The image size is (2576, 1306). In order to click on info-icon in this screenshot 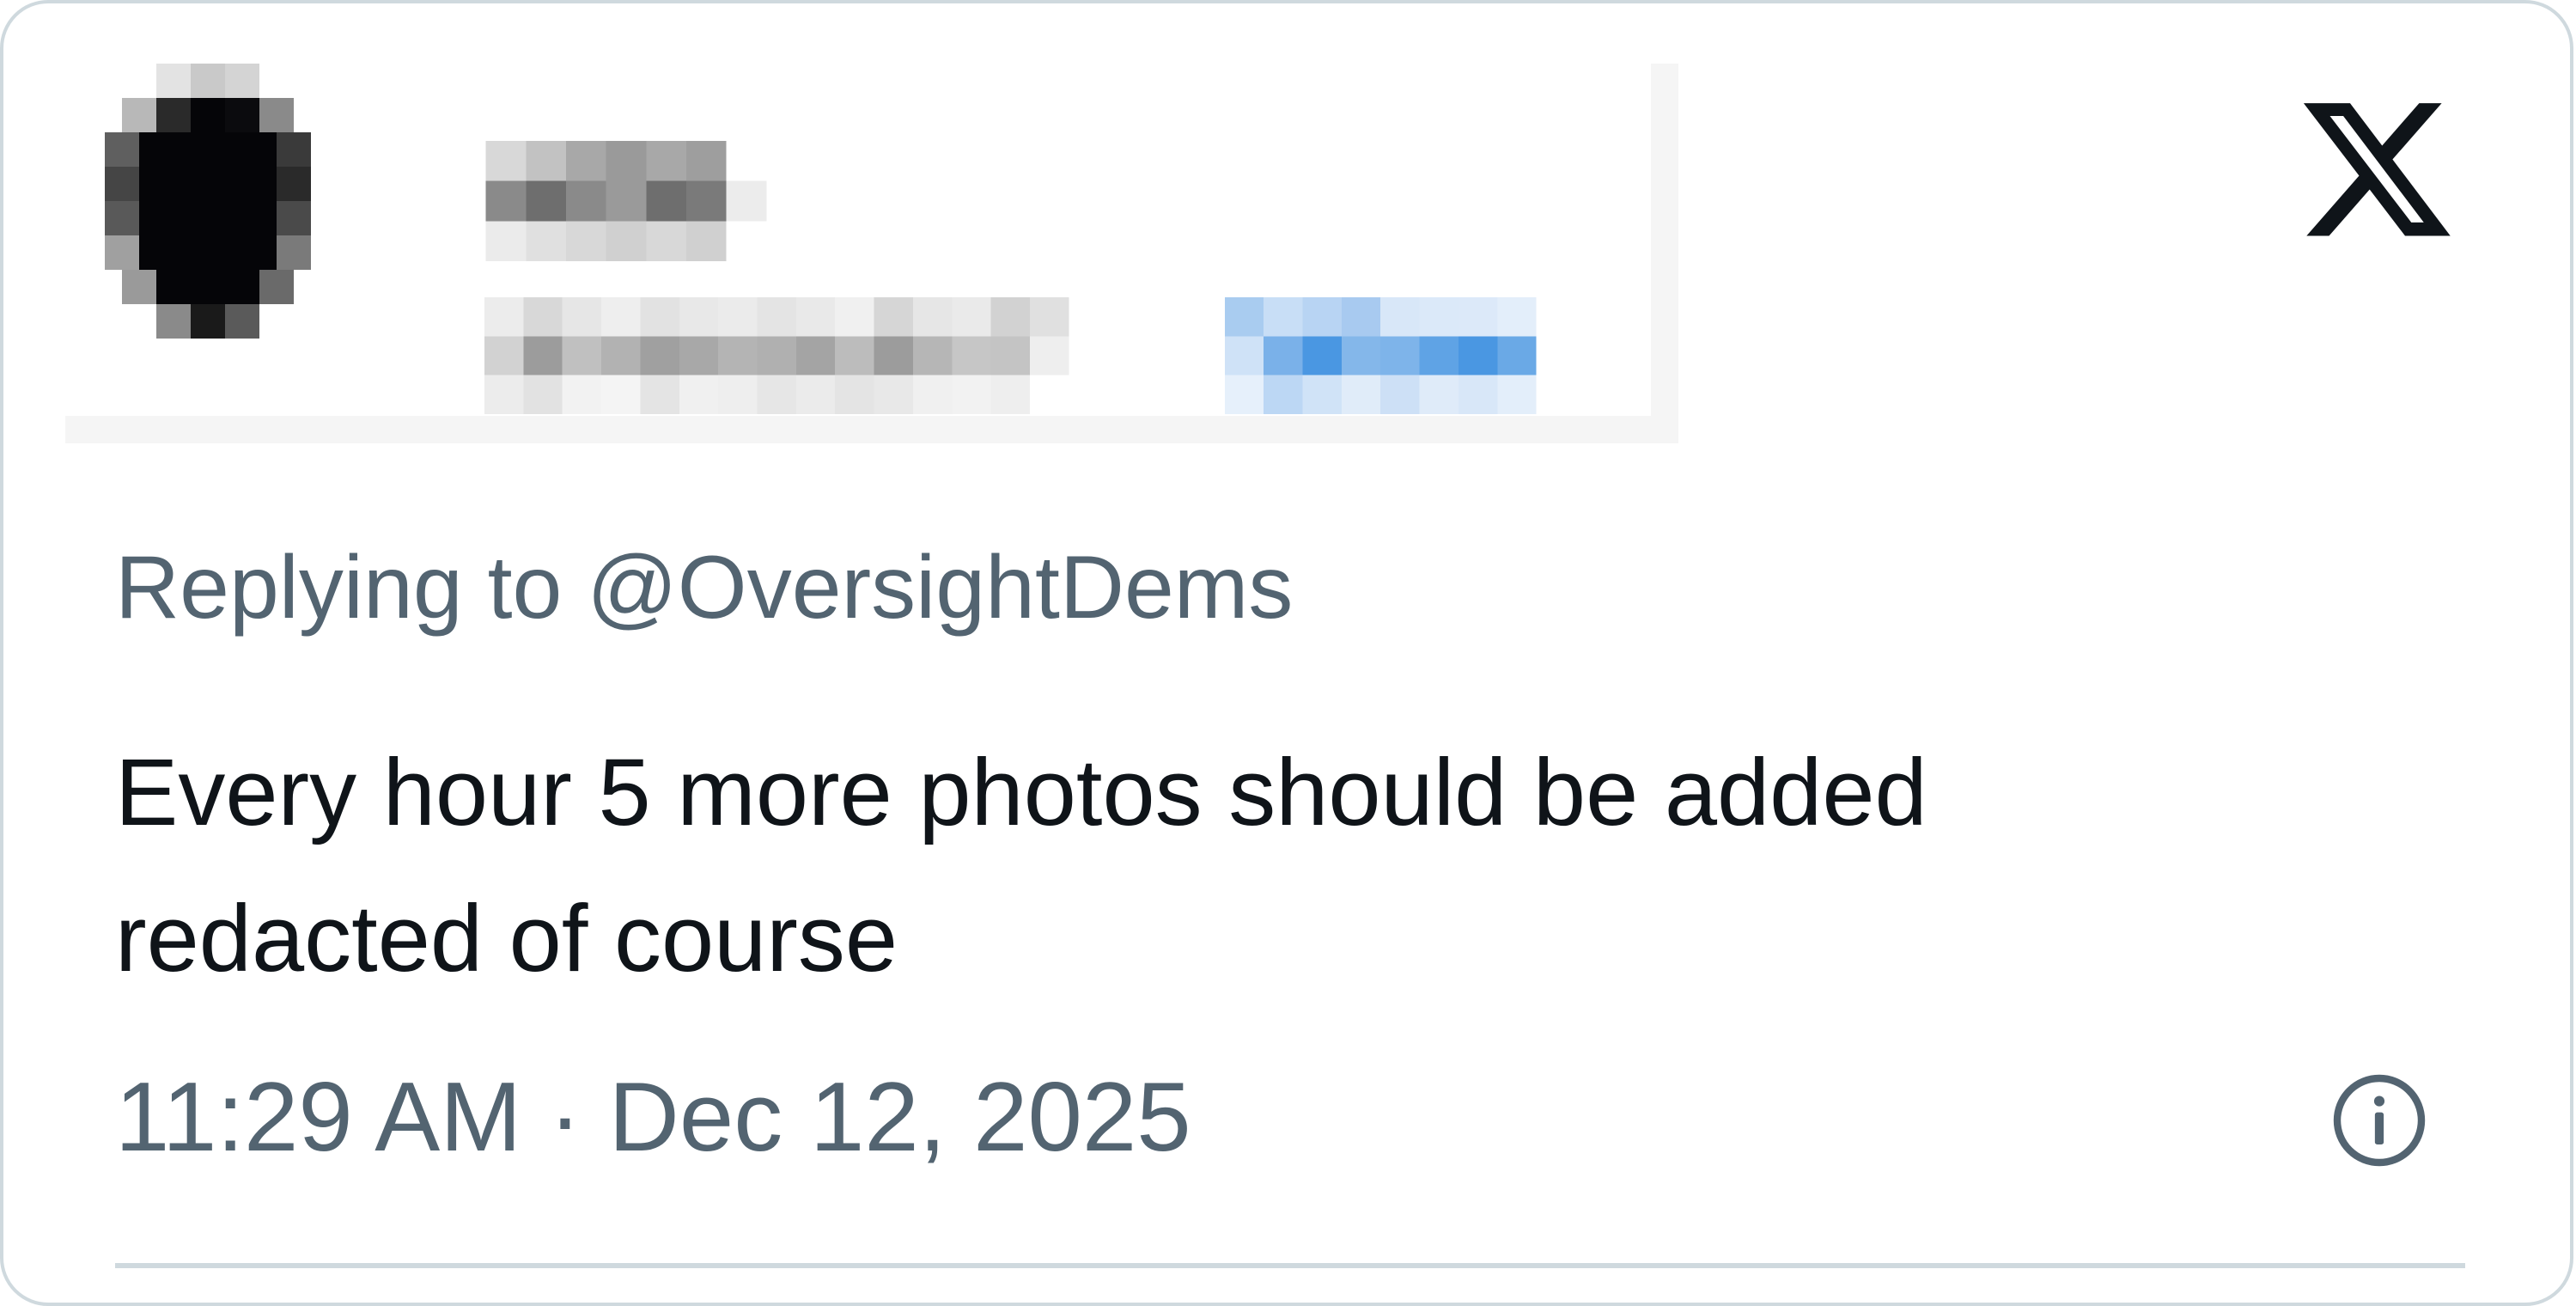, I will do `click(2379, 1120)`.